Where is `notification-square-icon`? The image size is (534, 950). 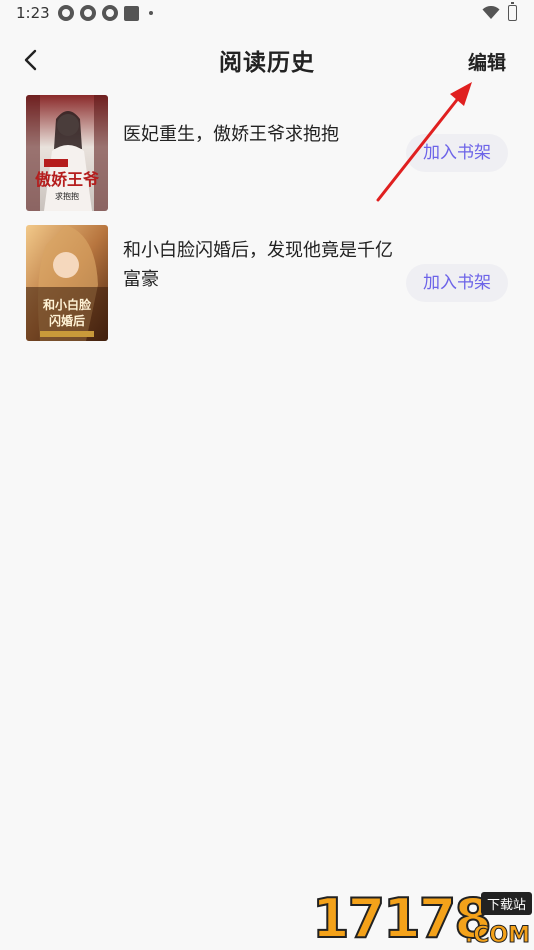 notification-square-icon is located at coordinates (131, 13).